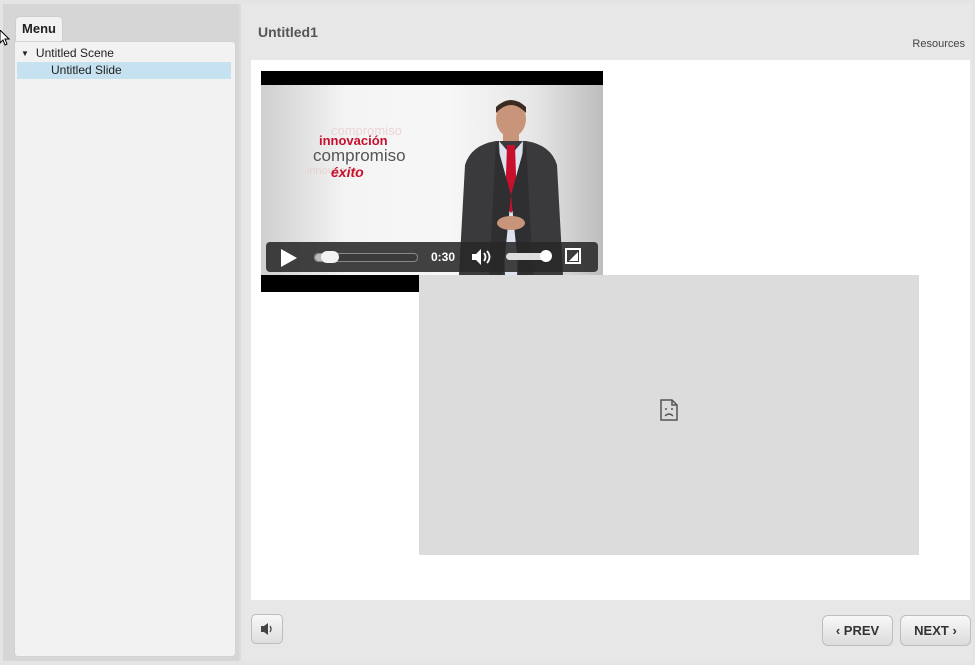 This screenshot has height=665, width=975. Describe the element at coordinates (347, 172) in the screenshot. I see `overlay-word: éxito` at that location.